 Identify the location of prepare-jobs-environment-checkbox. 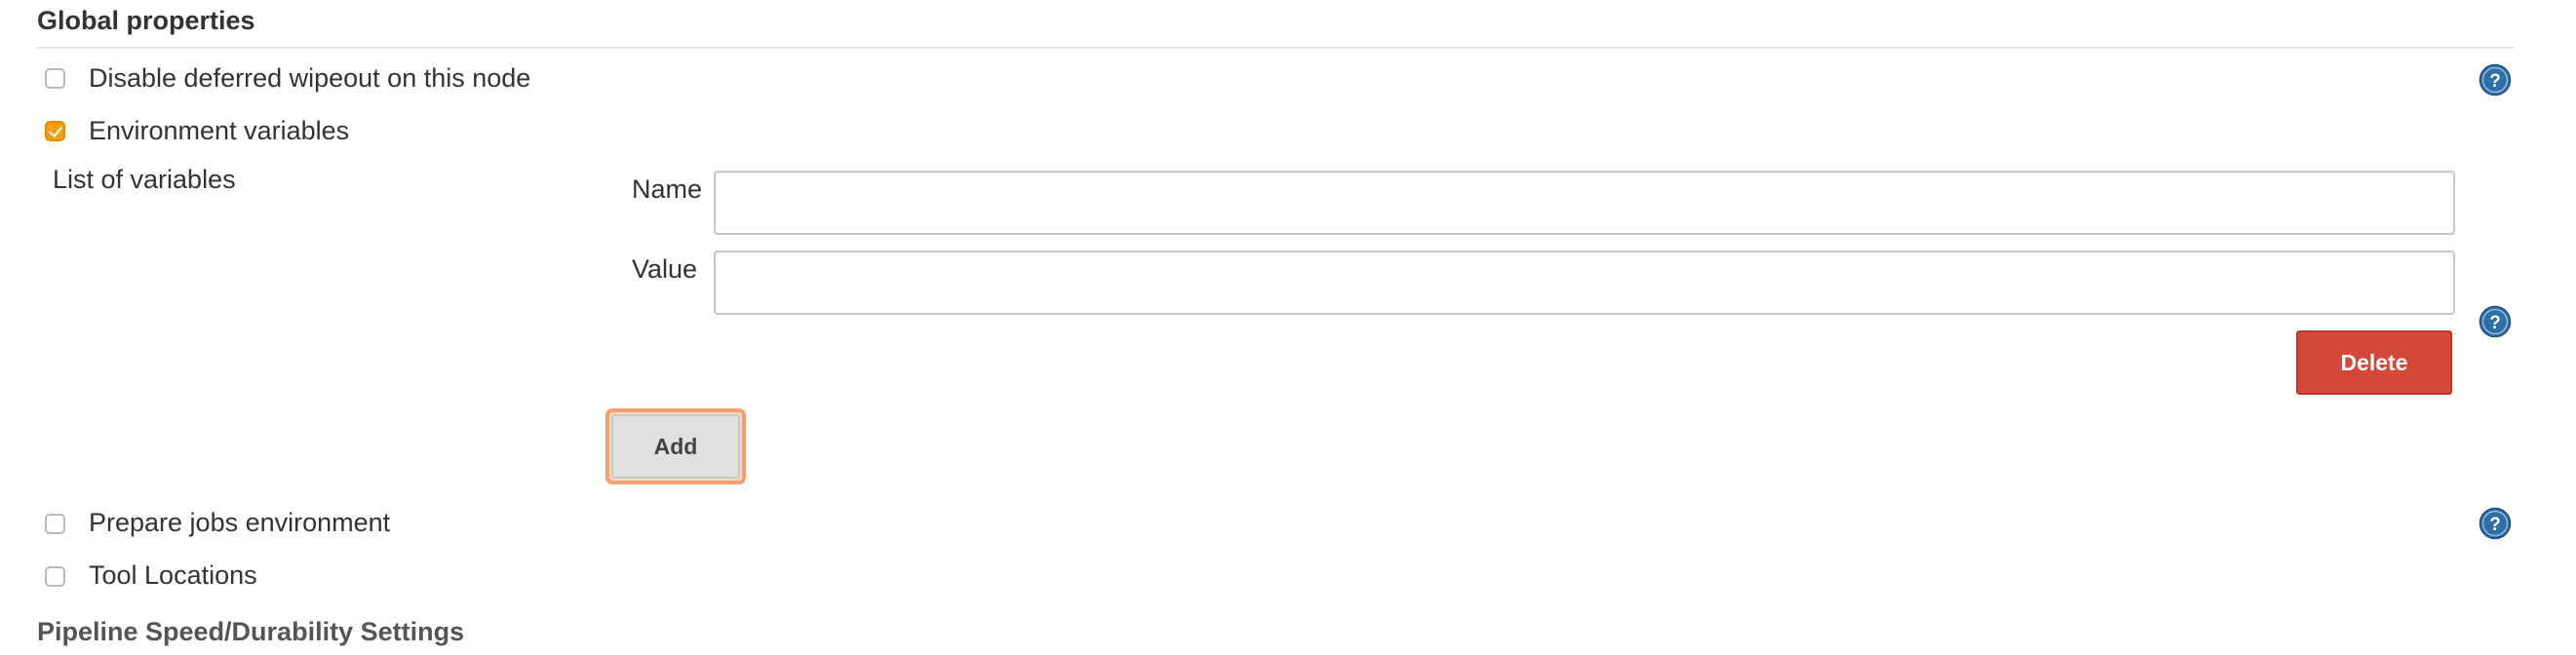
(55, 524).